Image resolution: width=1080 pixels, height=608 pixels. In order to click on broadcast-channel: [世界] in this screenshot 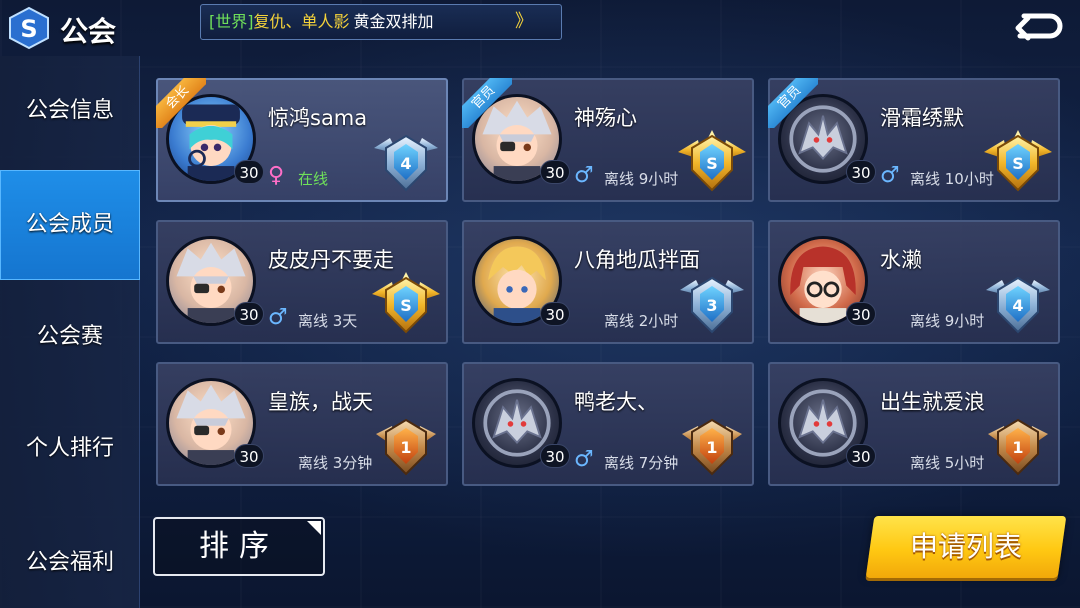, I will do `click(231, 21)`.